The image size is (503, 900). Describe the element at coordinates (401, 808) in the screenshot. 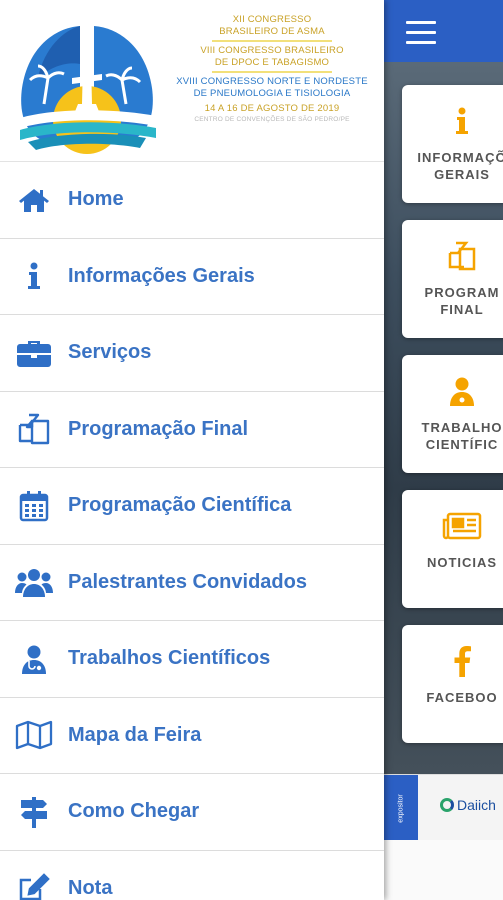

I see `sponsor-tag: expositor` at that location.